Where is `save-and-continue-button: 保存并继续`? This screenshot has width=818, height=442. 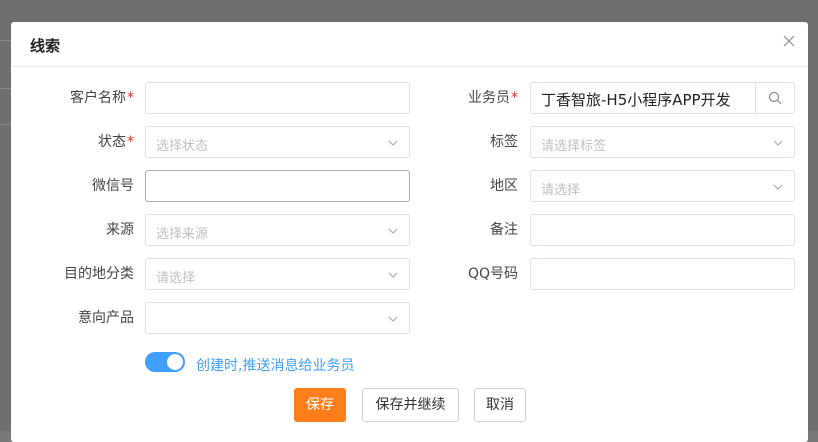 save-and-continue-button: 保存并继续 is located at coordinates (410, 405).